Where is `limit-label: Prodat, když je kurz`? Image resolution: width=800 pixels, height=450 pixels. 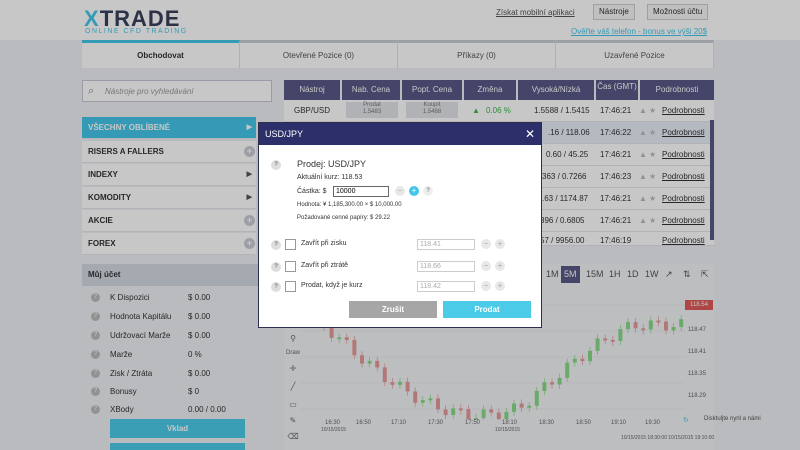 limit-label: Prodat, když je kurz is located at coordinates (332, 285).